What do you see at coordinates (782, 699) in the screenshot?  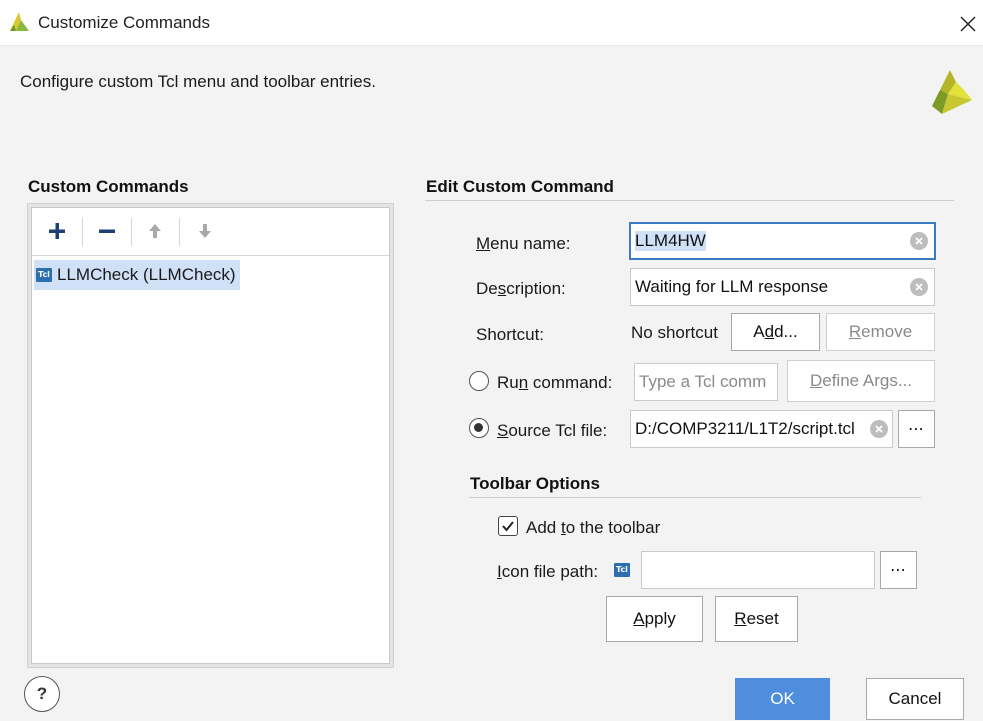 I see `ok-button: OK` at bounding box center [782, 699].